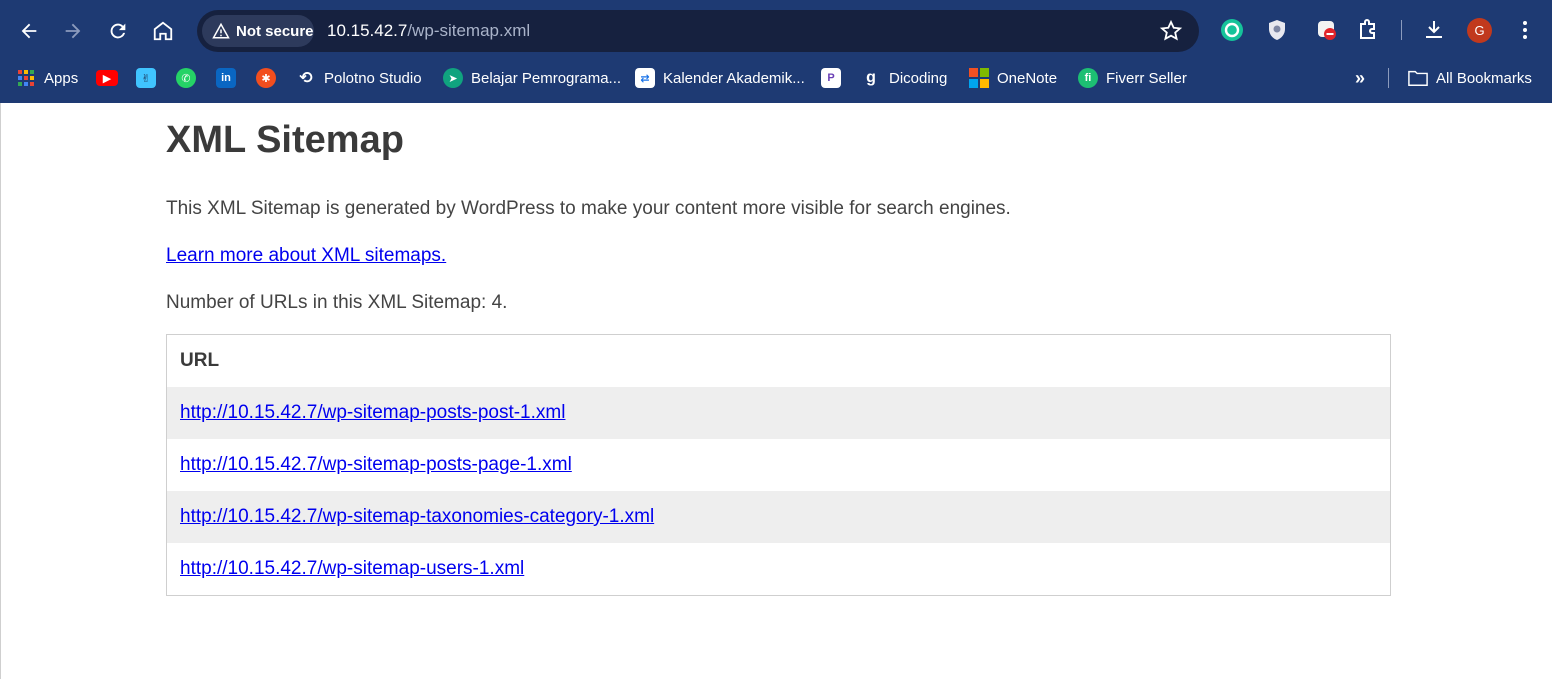  I want to click on home-icon, so click(163, 31).